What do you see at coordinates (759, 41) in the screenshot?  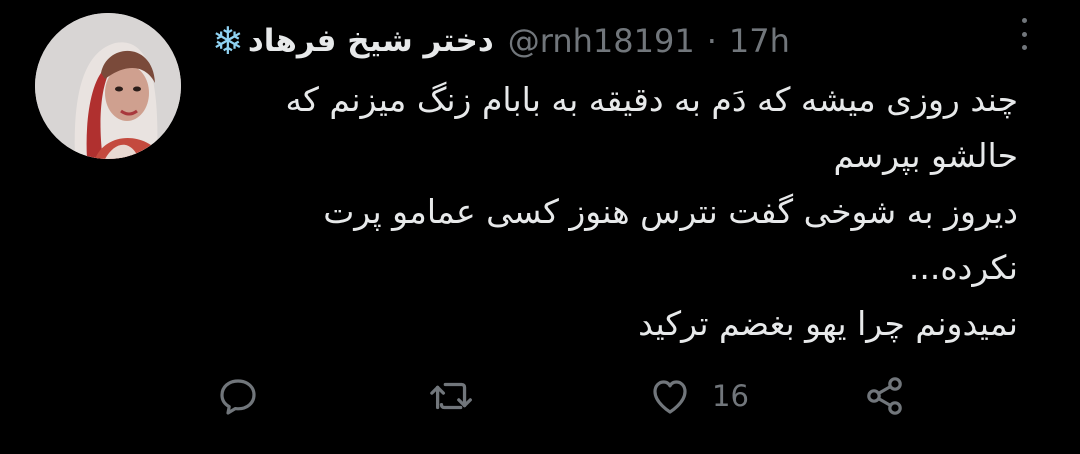 I see `timestamp: 17h` at bounding box center [759, 41].